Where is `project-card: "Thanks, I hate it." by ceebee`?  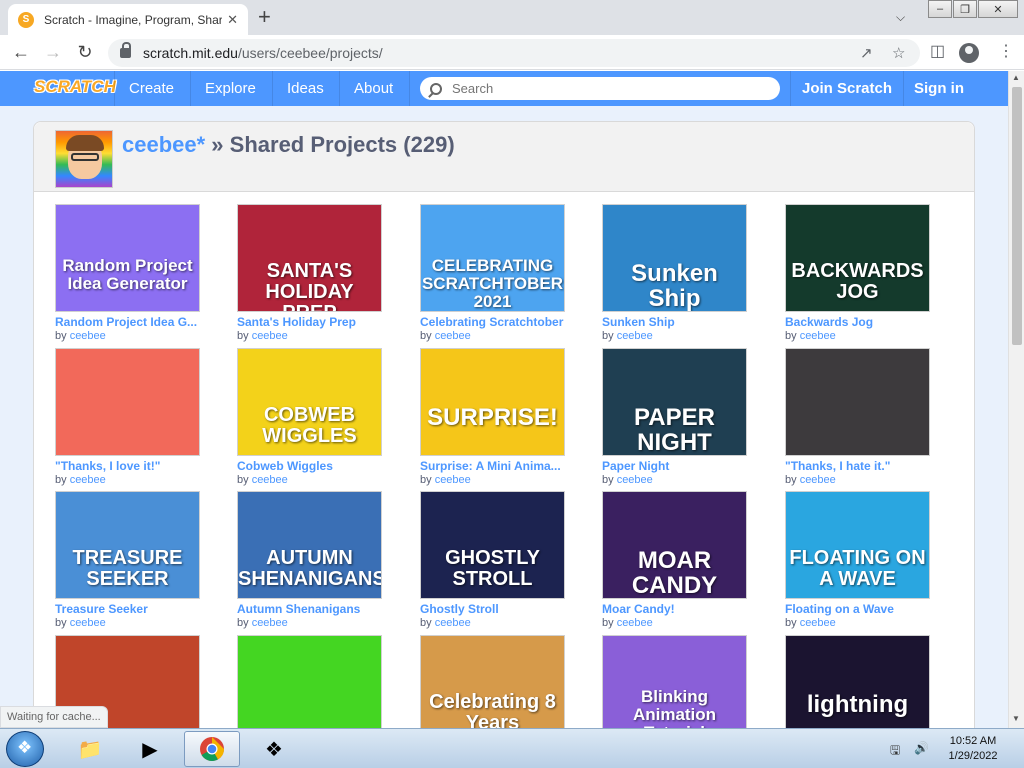 project-card: "Thanks, I hate it." by ceebee is located at coordinates (858, 417).